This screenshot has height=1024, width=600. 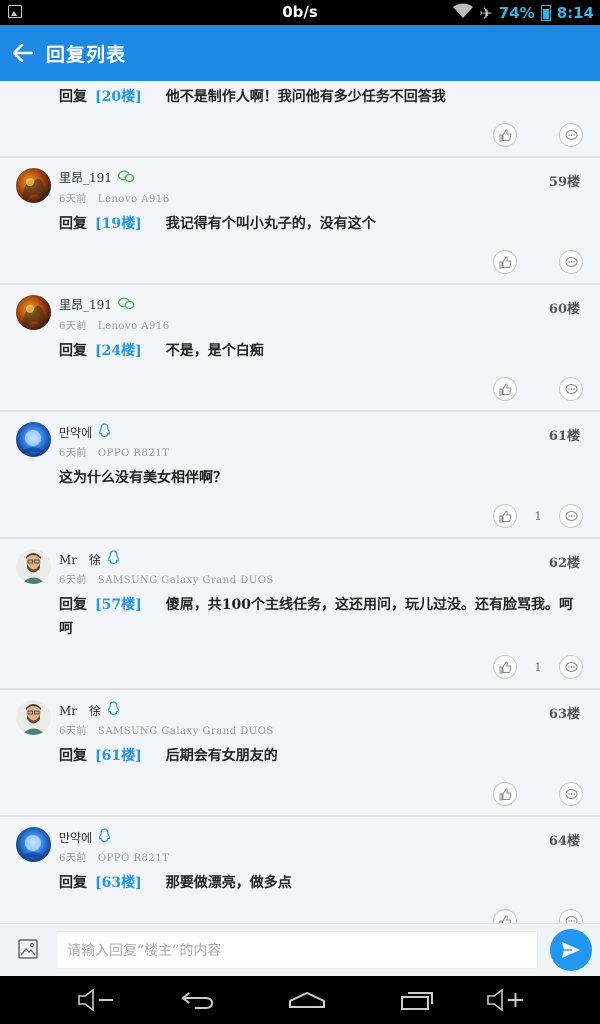 I want to click on reply-item: 만약에 6天前 OPPO R821T 64楼 回复 [63楼] 那要做漂亮，做多点, so click(x=300, y=870).